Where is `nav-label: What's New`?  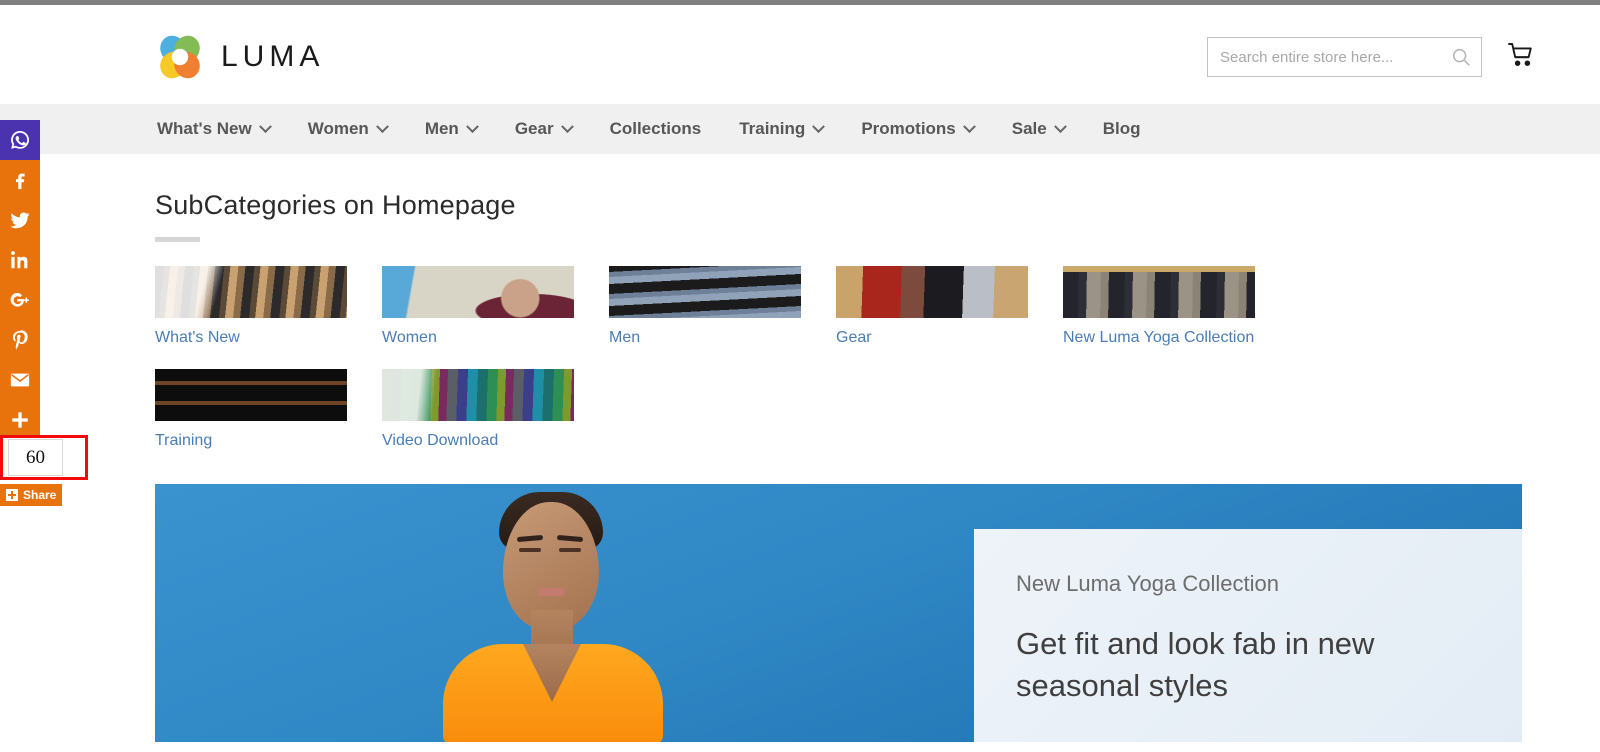 nav-label: What's New is located at coordinates (204, 128).